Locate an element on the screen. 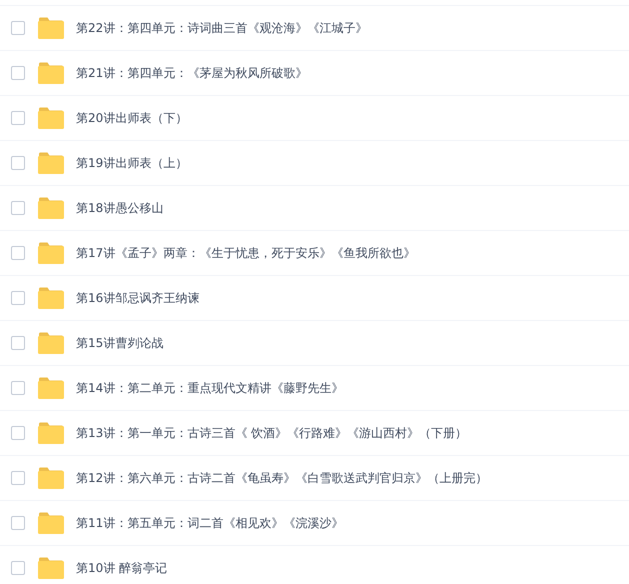 Image resolution: width=629 pixels, height=584 pixels. folder-name: 第18讲愚公移山 is located at coordinates (120, 208).